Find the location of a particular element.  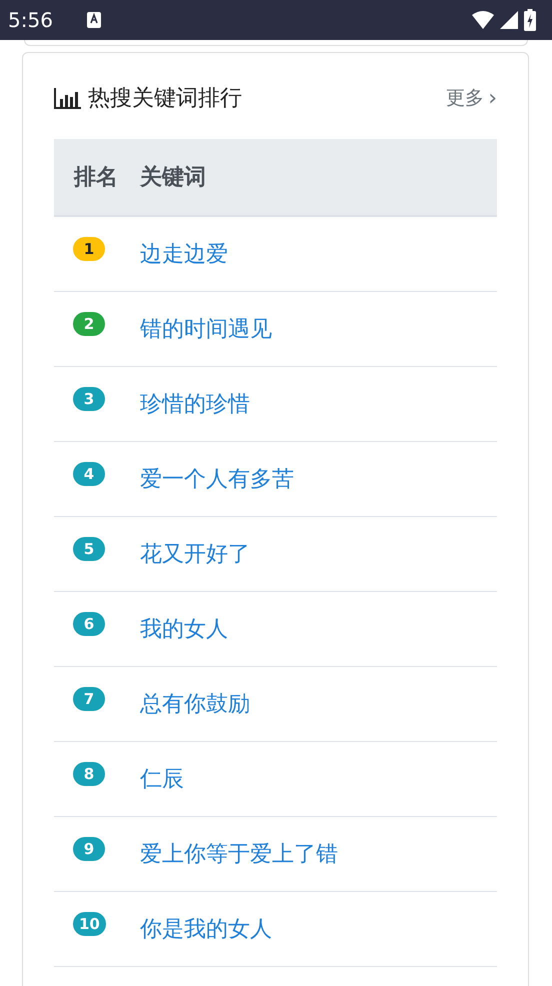

more-link: 更多 › is located at coordinates (471, 98).